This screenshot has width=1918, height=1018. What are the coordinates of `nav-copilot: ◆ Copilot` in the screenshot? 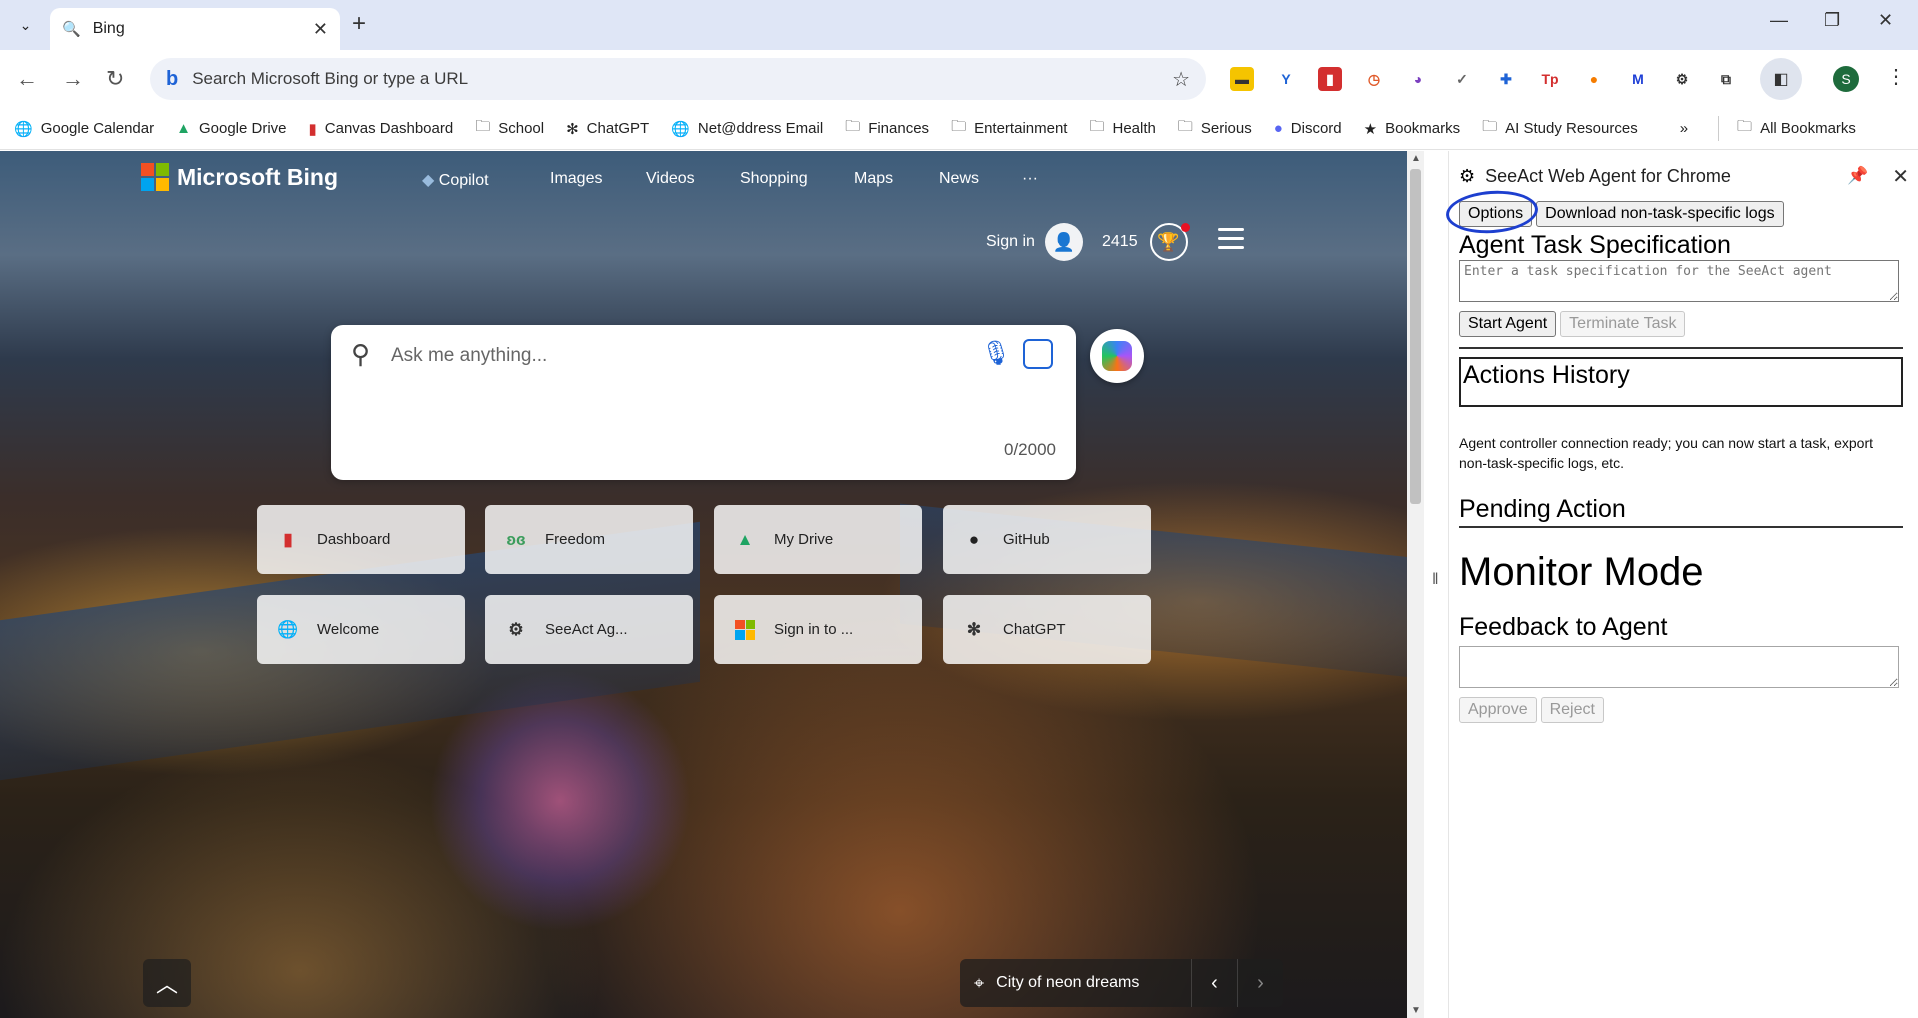 It's located at (455, 180).